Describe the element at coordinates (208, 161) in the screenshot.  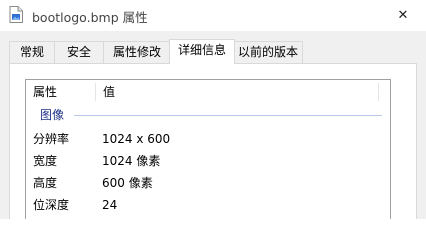
I see `list-item: 宽度 1024 像素` at that location.